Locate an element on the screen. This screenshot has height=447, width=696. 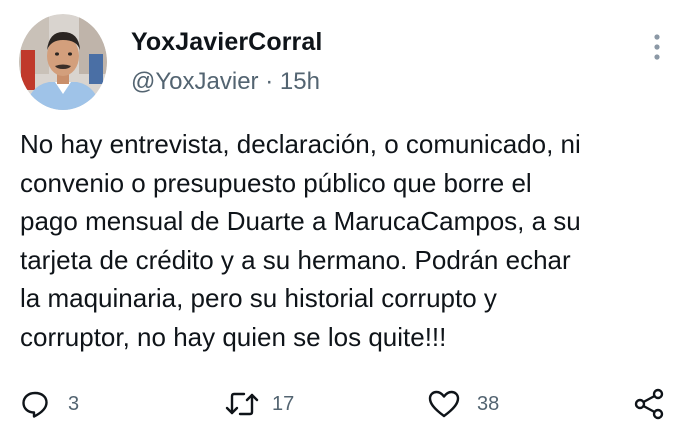
reply-button: 3 is located at coordinates (49, 404).